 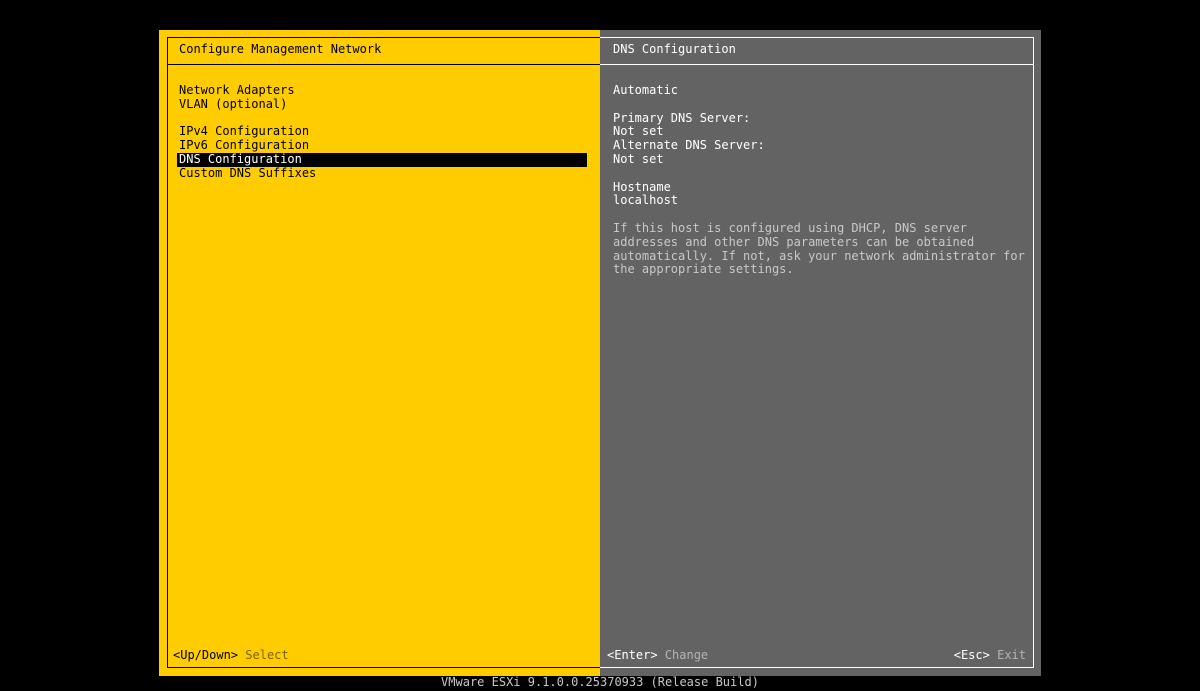 I want to click on alternate-dns-value: Not set, so click(x=638, y=158).